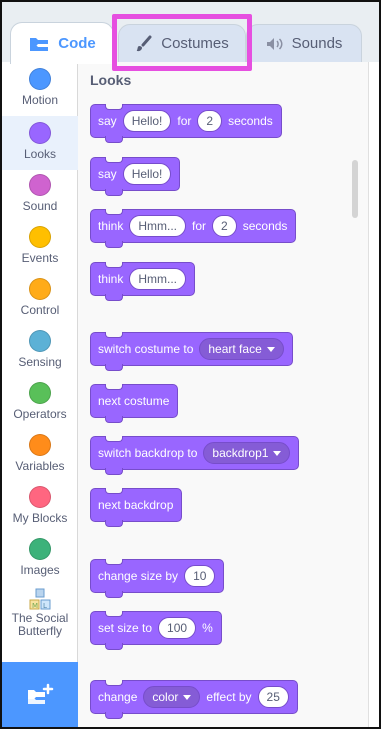 The image size is (381, 729). Describe the element at coordinates (40, 354) in the screenshot. I see `category-sensing: Sensing` at that location.